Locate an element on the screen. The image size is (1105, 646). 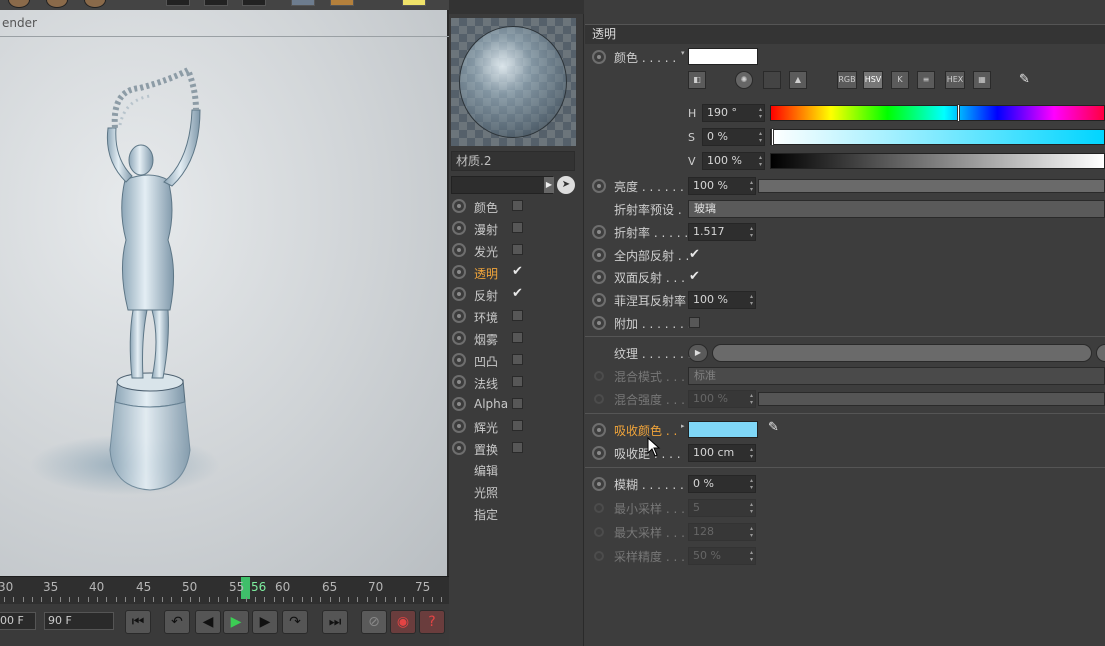
fresnel-animate-radio is located at coordinates (599, 300).